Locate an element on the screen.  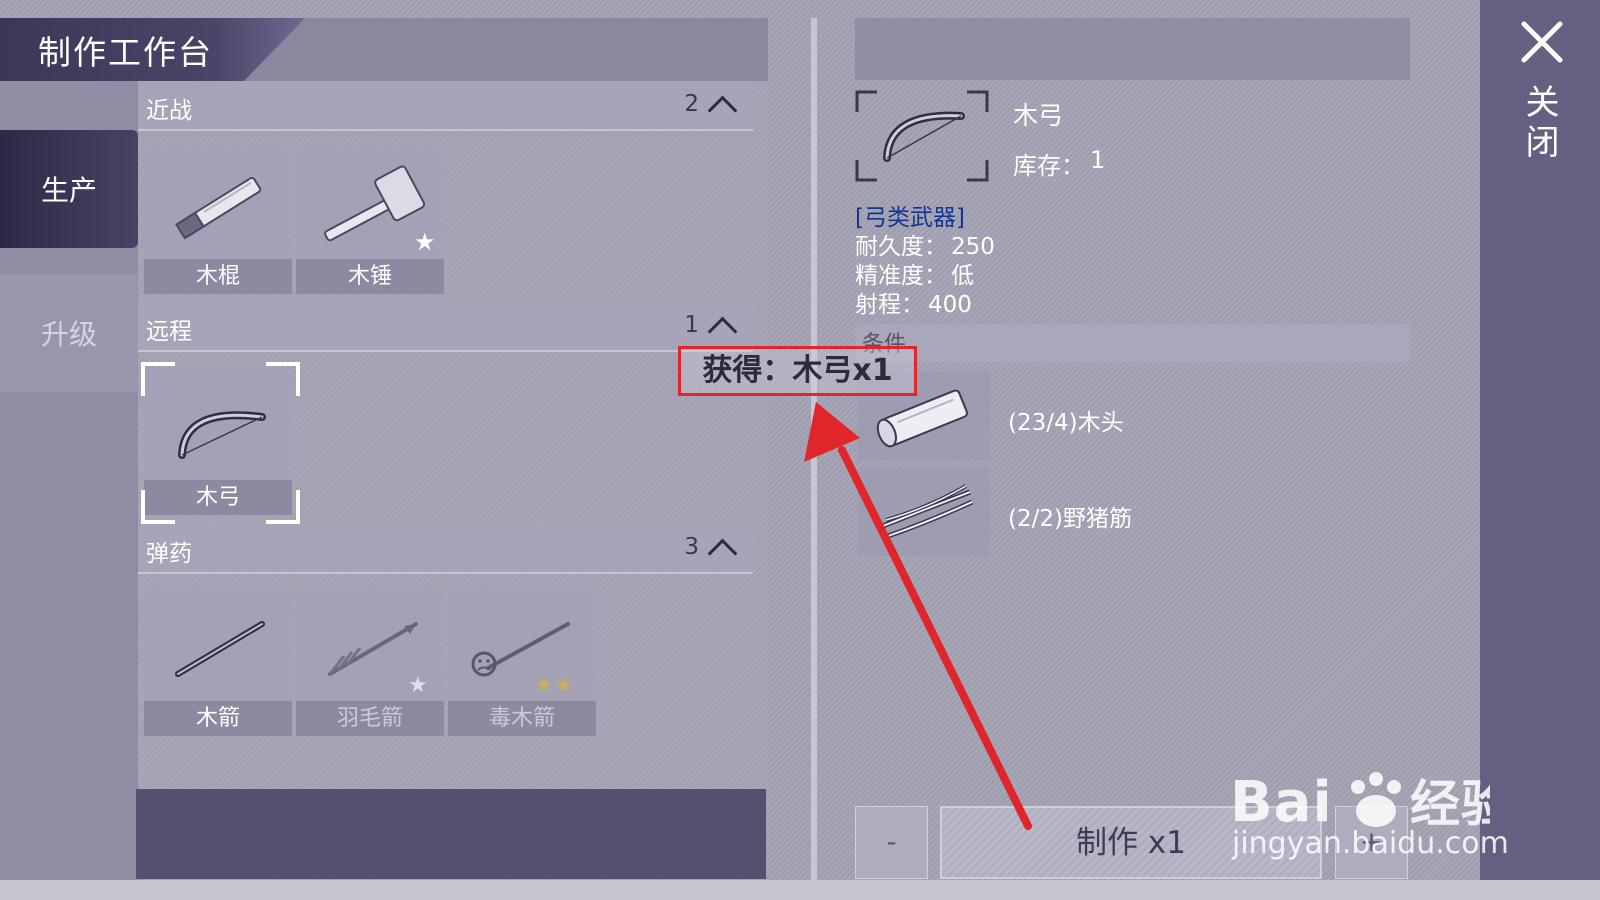
item-label: 木棍 is located at coordinates (218, 276).